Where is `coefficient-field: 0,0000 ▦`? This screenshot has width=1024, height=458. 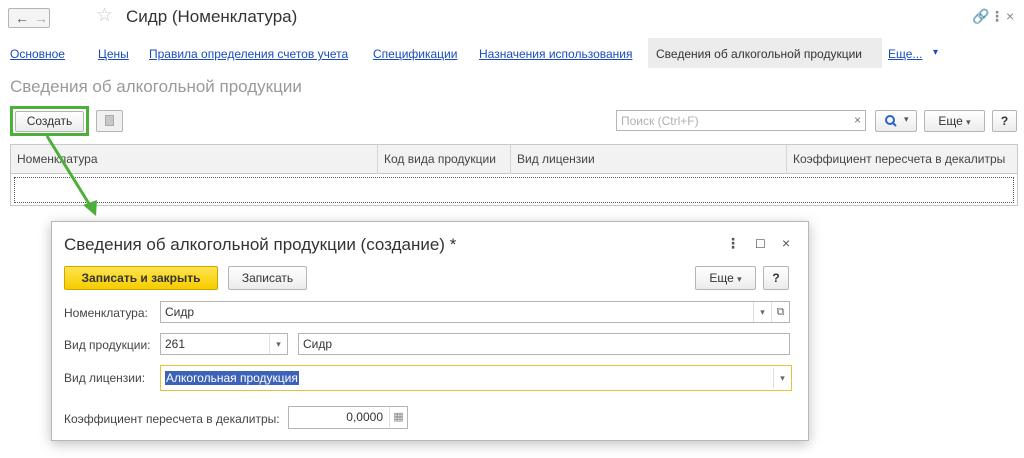 coefficient-field: 0,0000 ▦ is located at coordinates (348, 417).